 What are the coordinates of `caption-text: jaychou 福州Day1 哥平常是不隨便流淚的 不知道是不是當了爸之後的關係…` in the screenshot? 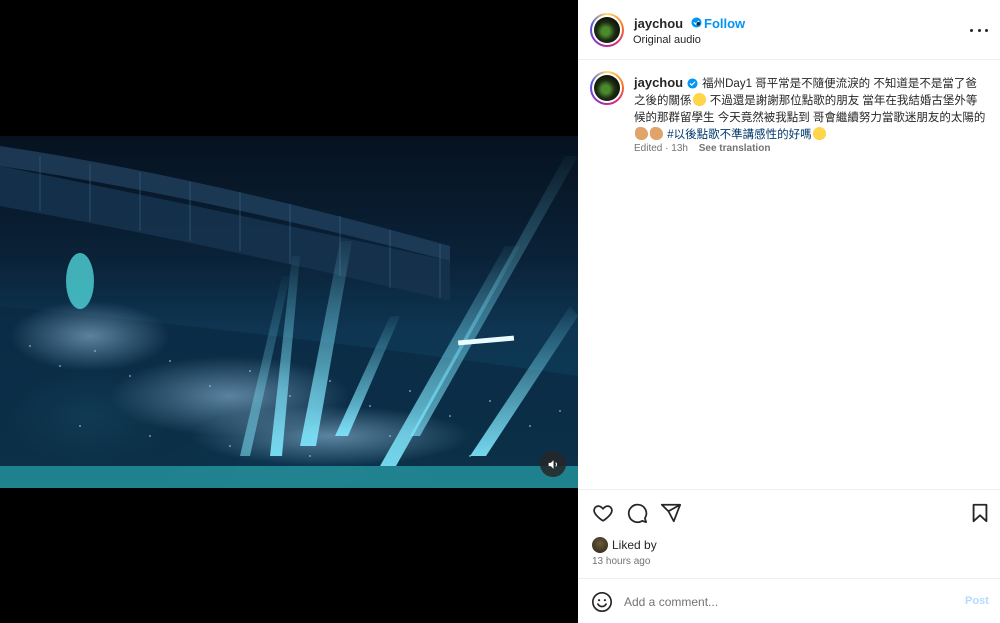 It's located at (810, 109).